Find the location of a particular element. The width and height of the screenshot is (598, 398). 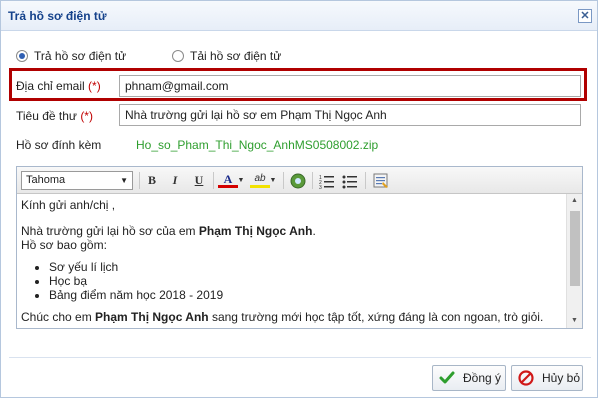

subject-required-mark: (*) is located at coordinates (86, 116).